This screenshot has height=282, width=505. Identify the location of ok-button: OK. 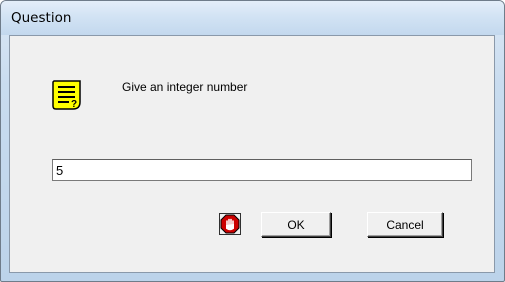
(296, 224).